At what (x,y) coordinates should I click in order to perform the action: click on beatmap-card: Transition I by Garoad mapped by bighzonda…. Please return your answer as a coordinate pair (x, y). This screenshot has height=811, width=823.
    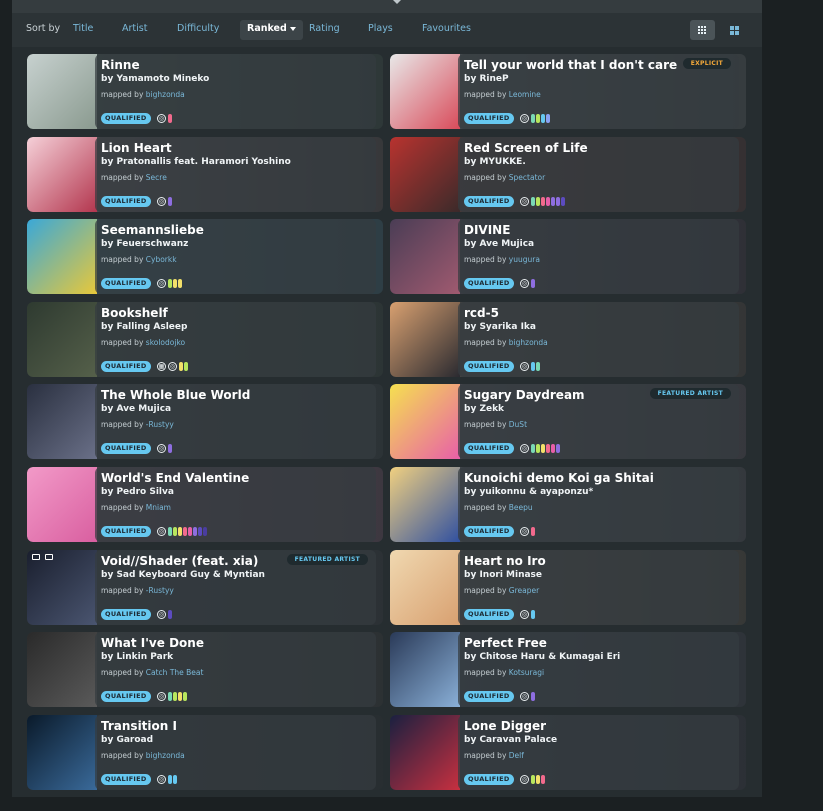
    Looking at the image, I should click on (205, 752).